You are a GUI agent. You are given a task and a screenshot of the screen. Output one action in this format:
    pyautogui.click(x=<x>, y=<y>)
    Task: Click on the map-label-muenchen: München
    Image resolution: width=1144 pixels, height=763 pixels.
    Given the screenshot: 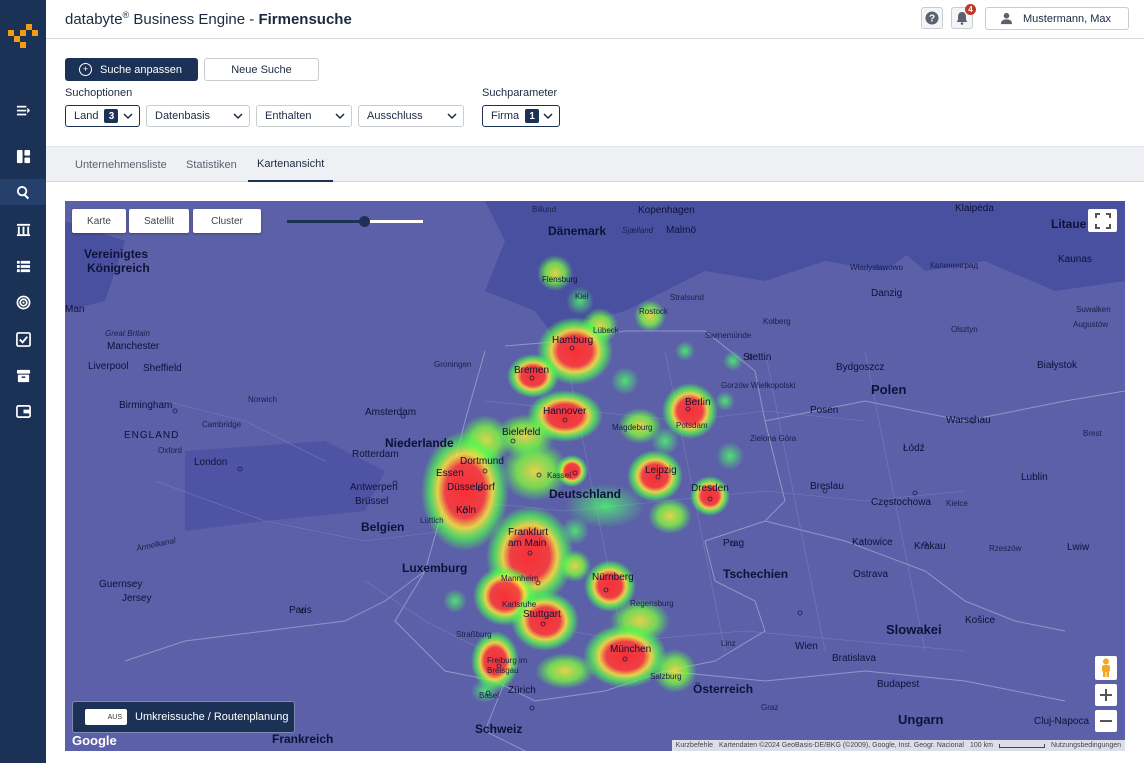 What is the action you would take?
    pyautogui.click(x=631, y=649)
    